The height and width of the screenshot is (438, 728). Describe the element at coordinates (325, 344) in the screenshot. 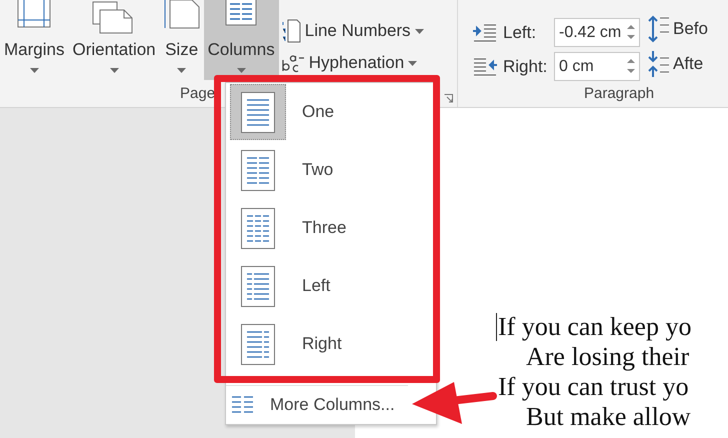

I see `column-option: Right` at that location.